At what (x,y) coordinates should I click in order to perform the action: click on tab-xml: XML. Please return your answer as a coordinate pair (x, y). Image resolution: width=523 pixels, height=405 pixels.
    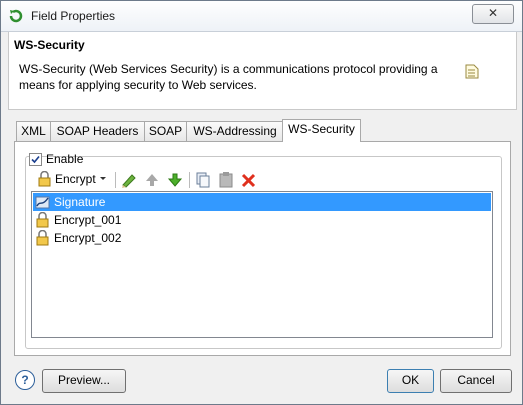
    Looking at the image, I should click on (33, 131).